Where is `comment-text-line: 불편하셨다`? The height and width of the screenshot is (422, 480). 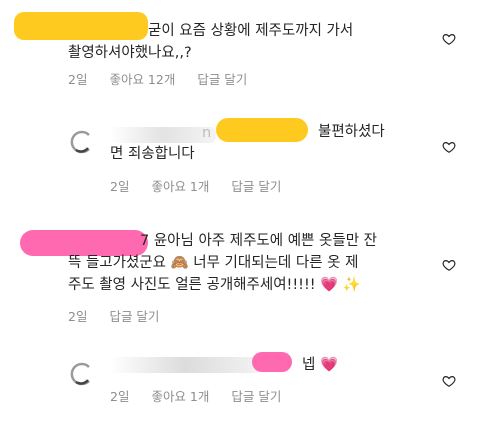 comment-text-line: 불편하셨다 is located at coordinates (351, 132).